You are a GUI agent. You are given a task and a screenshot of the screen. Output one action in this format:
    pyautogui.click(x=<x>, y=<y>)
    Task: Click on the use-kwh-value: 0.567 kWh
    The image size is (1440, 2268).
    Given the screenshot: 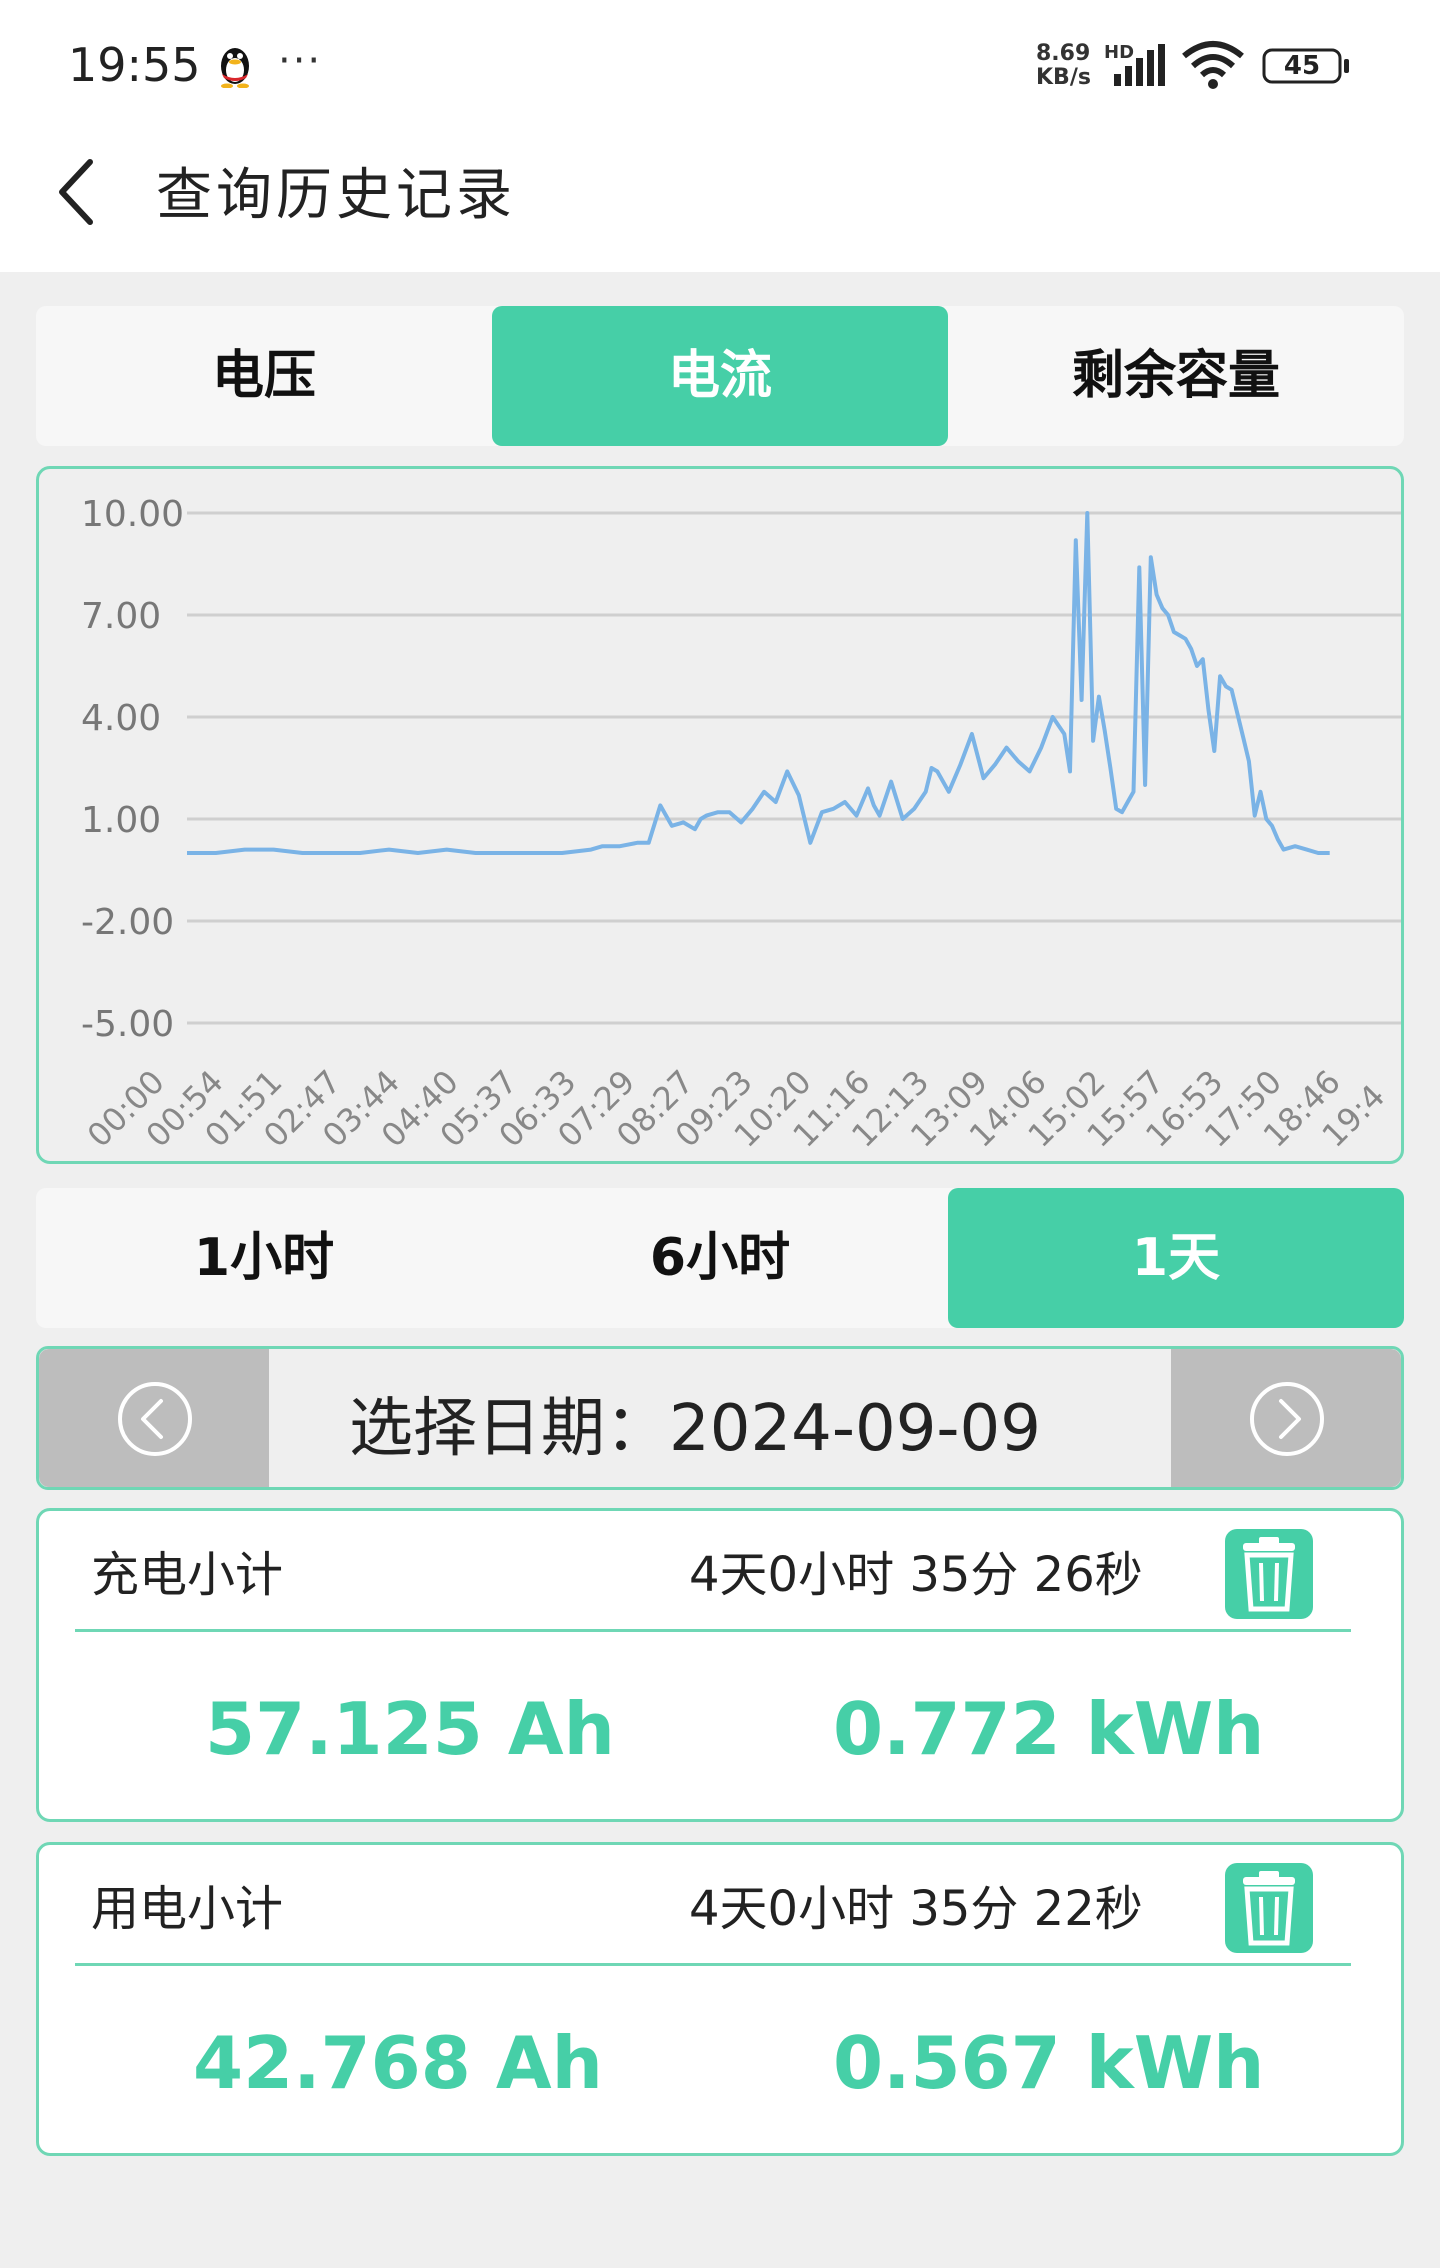 What is the action you would take?
    pyautogui.click(x=1049, y=2063)
    